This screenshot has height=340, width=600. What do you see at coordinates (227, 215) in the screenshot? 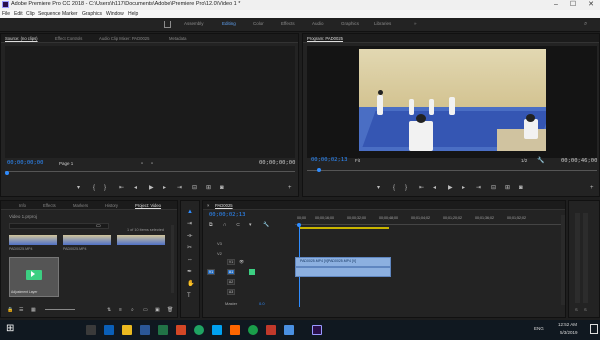
I see `timeline-timecode: 00;00;02;13` at bounding box center [227, 215].